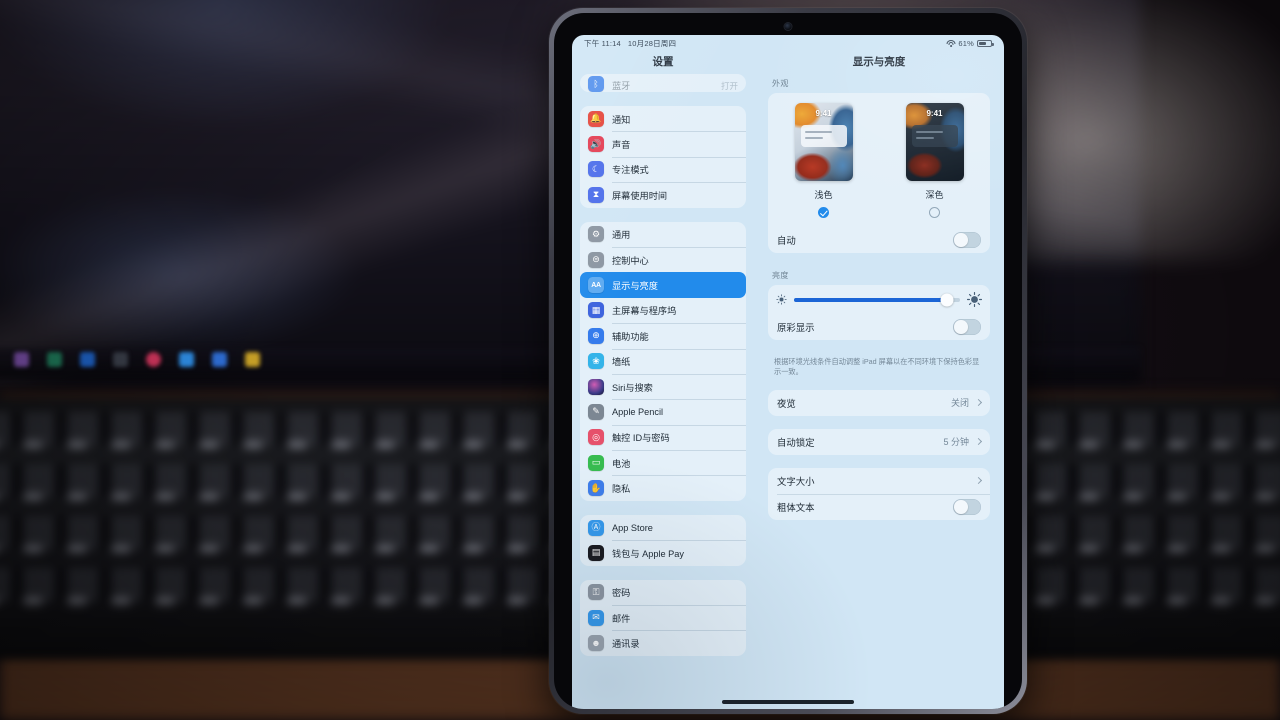  I want to click on night-shift-card: 夜览 关闭, so click(879, 402).